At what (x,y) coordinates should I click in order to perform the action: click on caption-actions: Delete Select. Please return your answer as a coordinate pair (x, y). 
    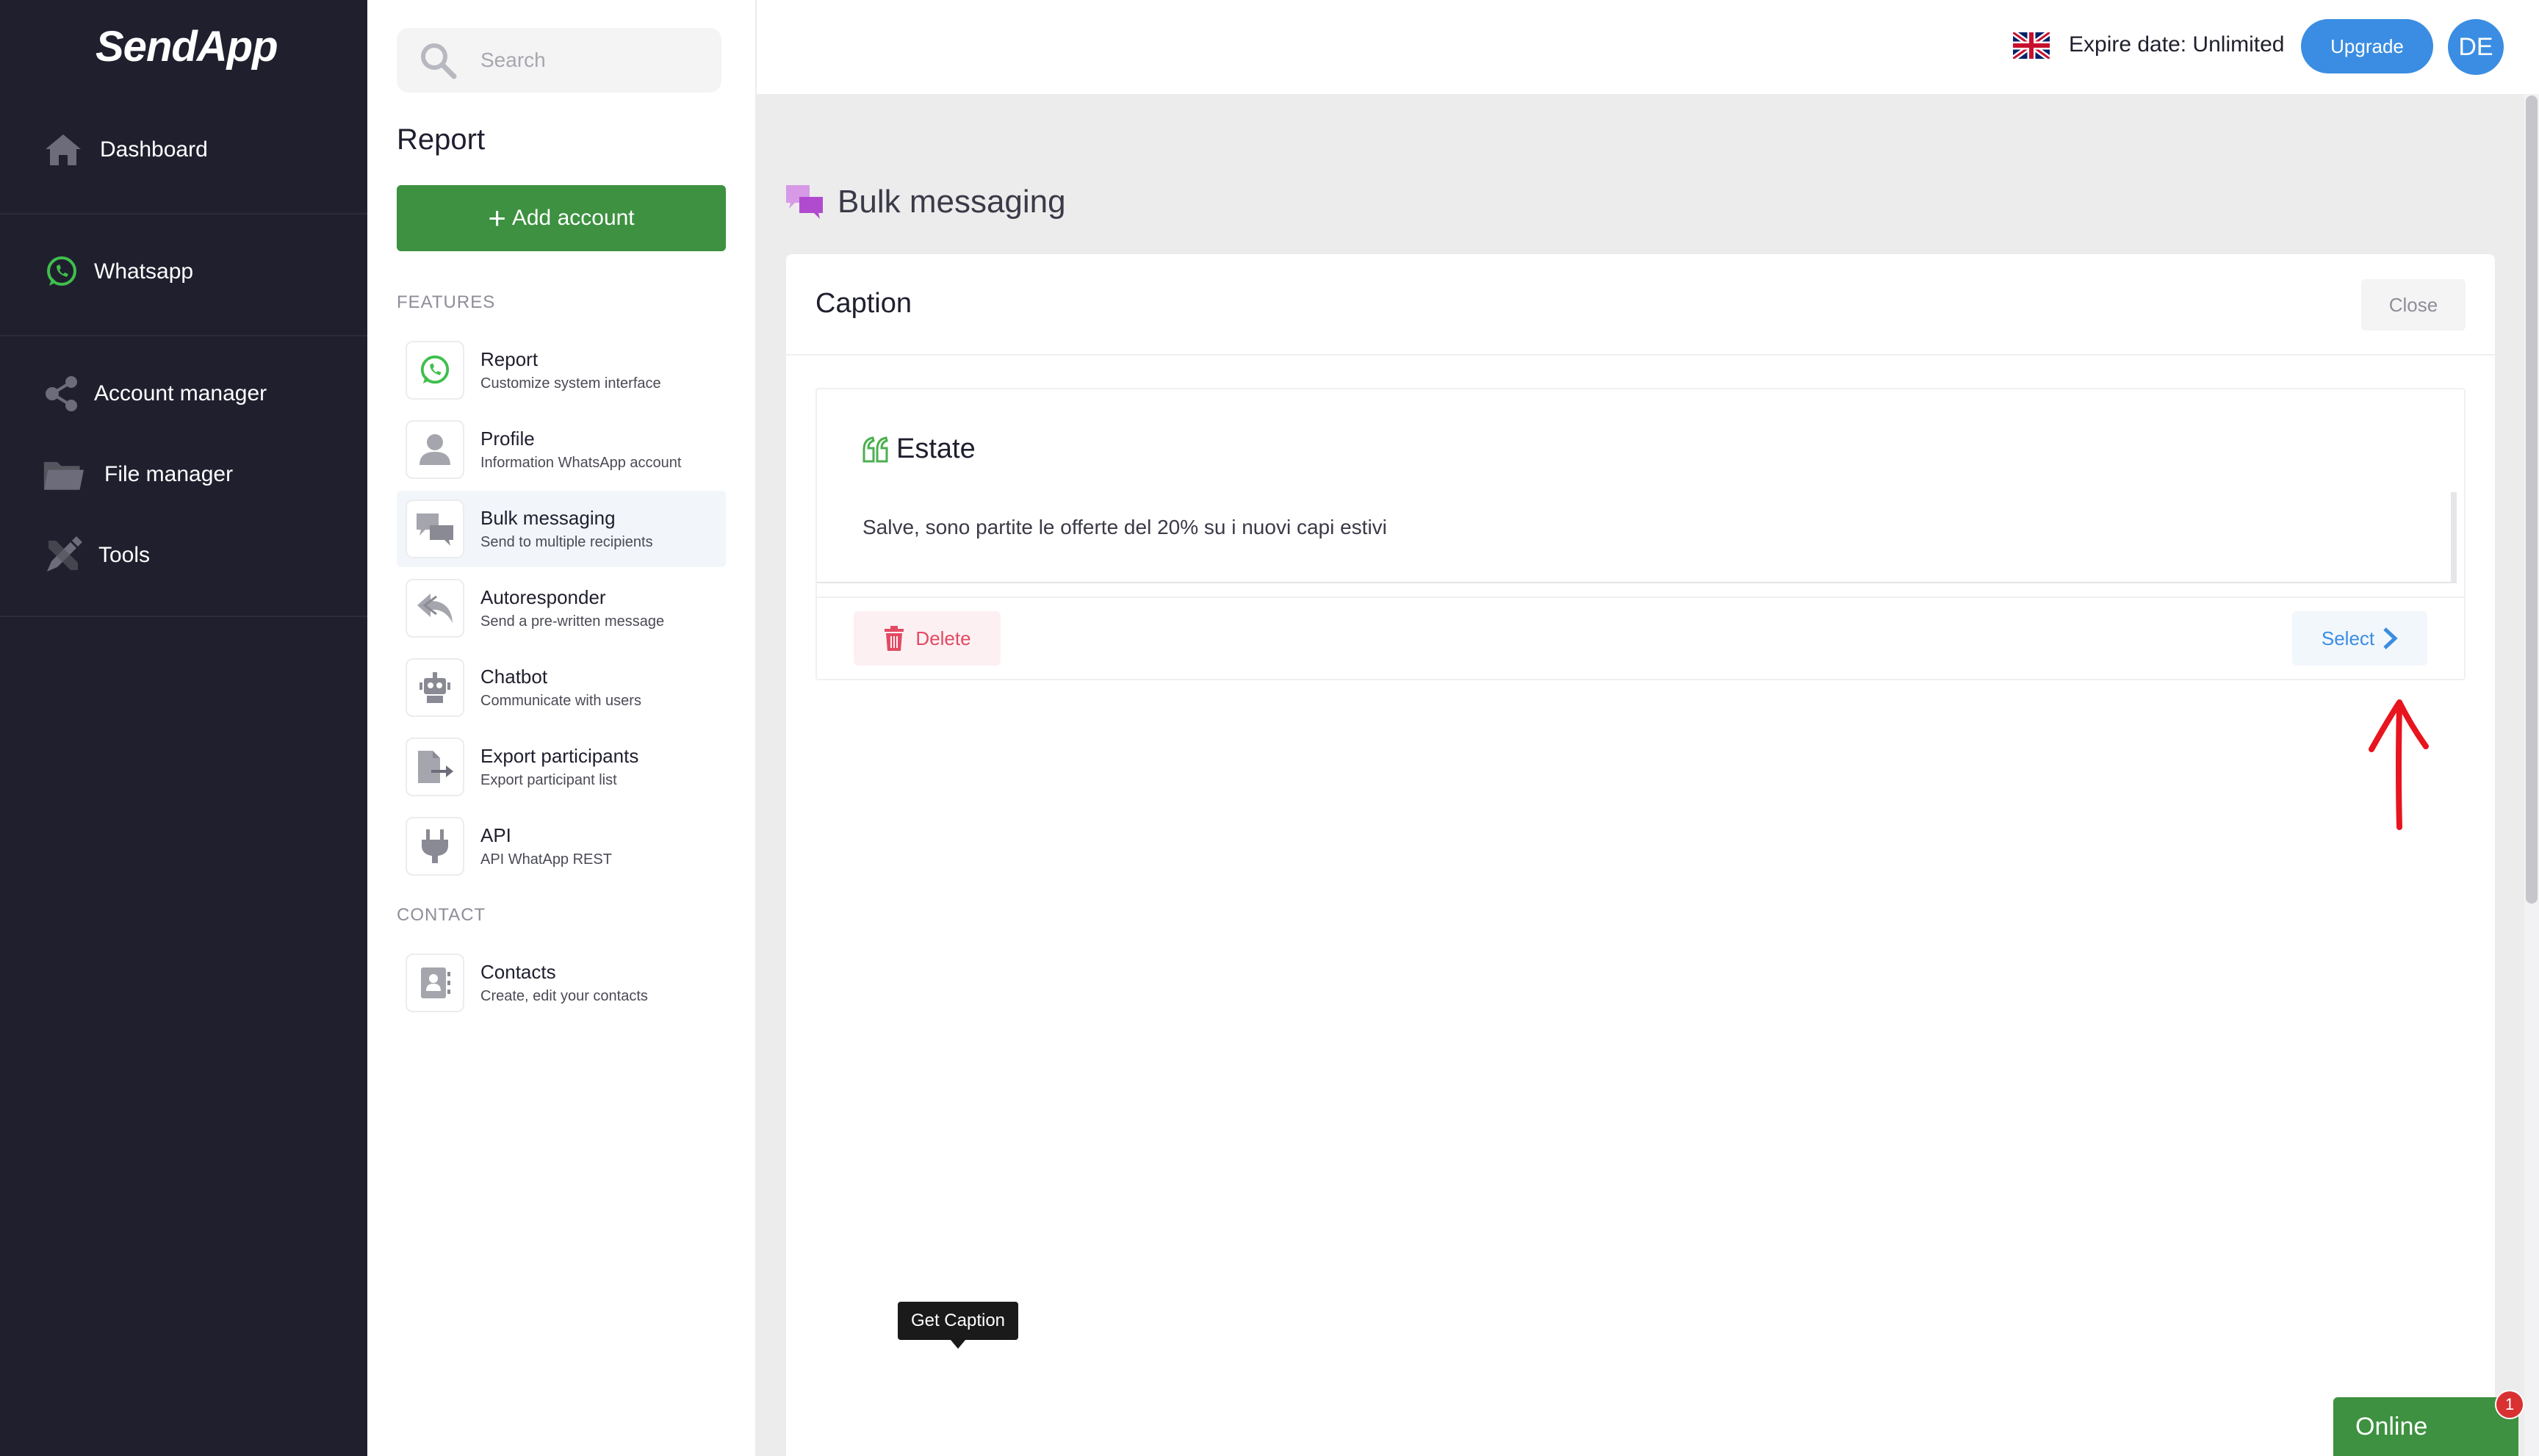
    Looking at the image, I should click on (1641, 638).